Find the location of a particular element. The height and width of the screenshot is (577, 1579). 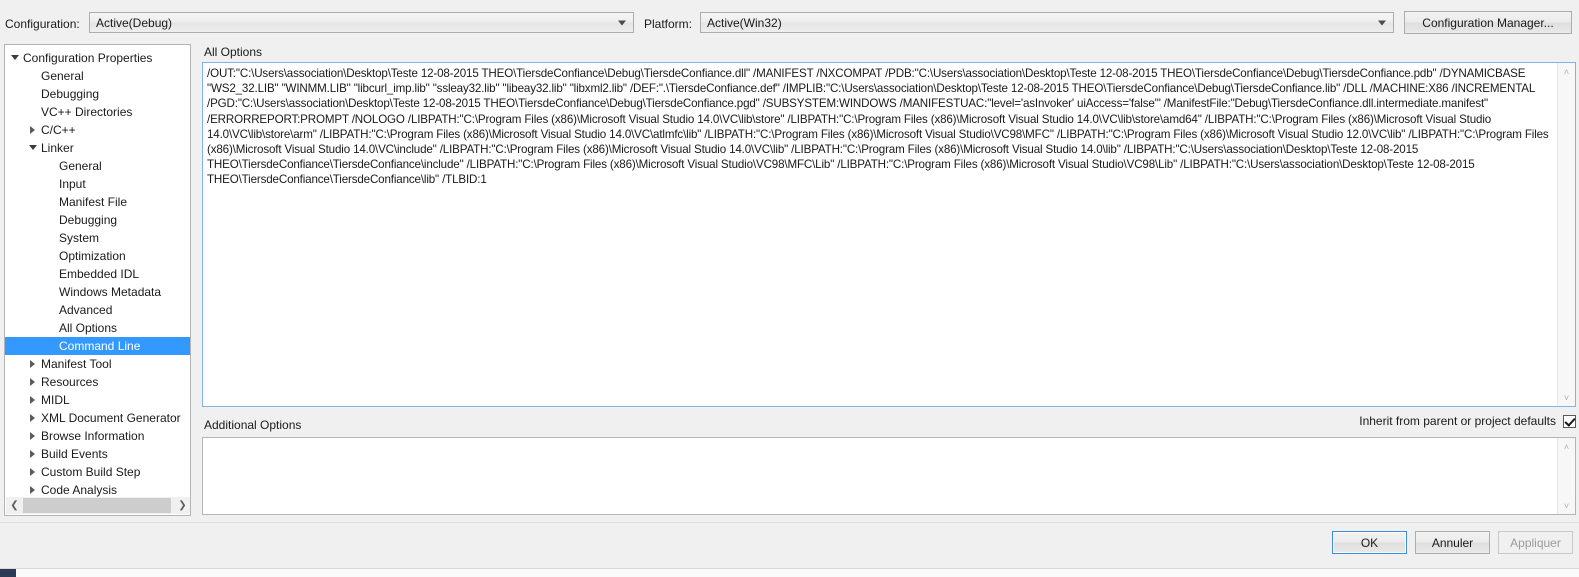

tree-item-label: Manifest File is located at coordinates (93, 202).